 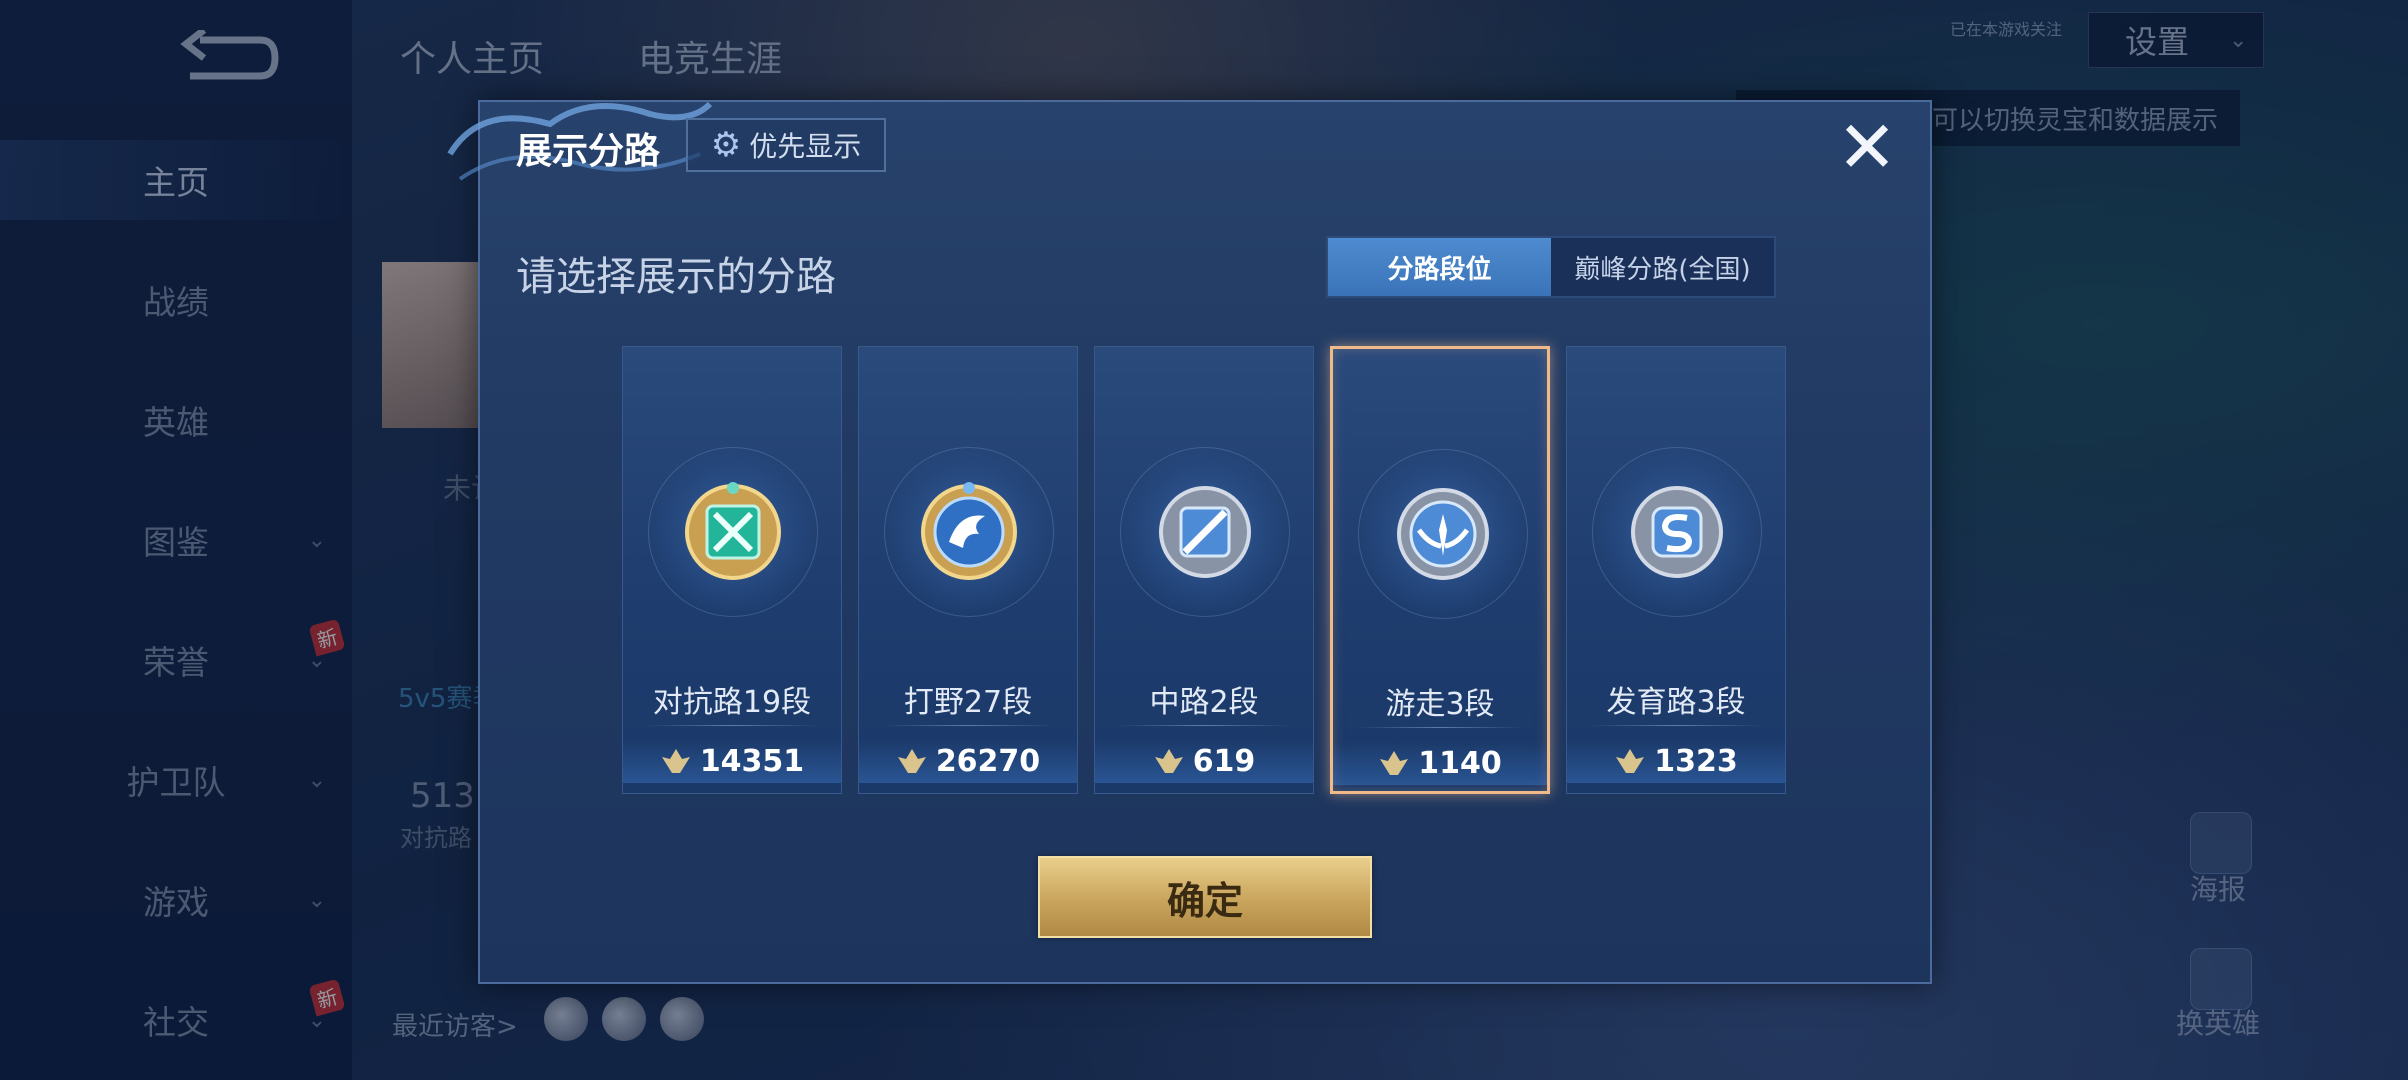 What do you see at coordinates (752, 761) in the screenshot?
I see `score-value: 14351` at bounding box center [752, 761].